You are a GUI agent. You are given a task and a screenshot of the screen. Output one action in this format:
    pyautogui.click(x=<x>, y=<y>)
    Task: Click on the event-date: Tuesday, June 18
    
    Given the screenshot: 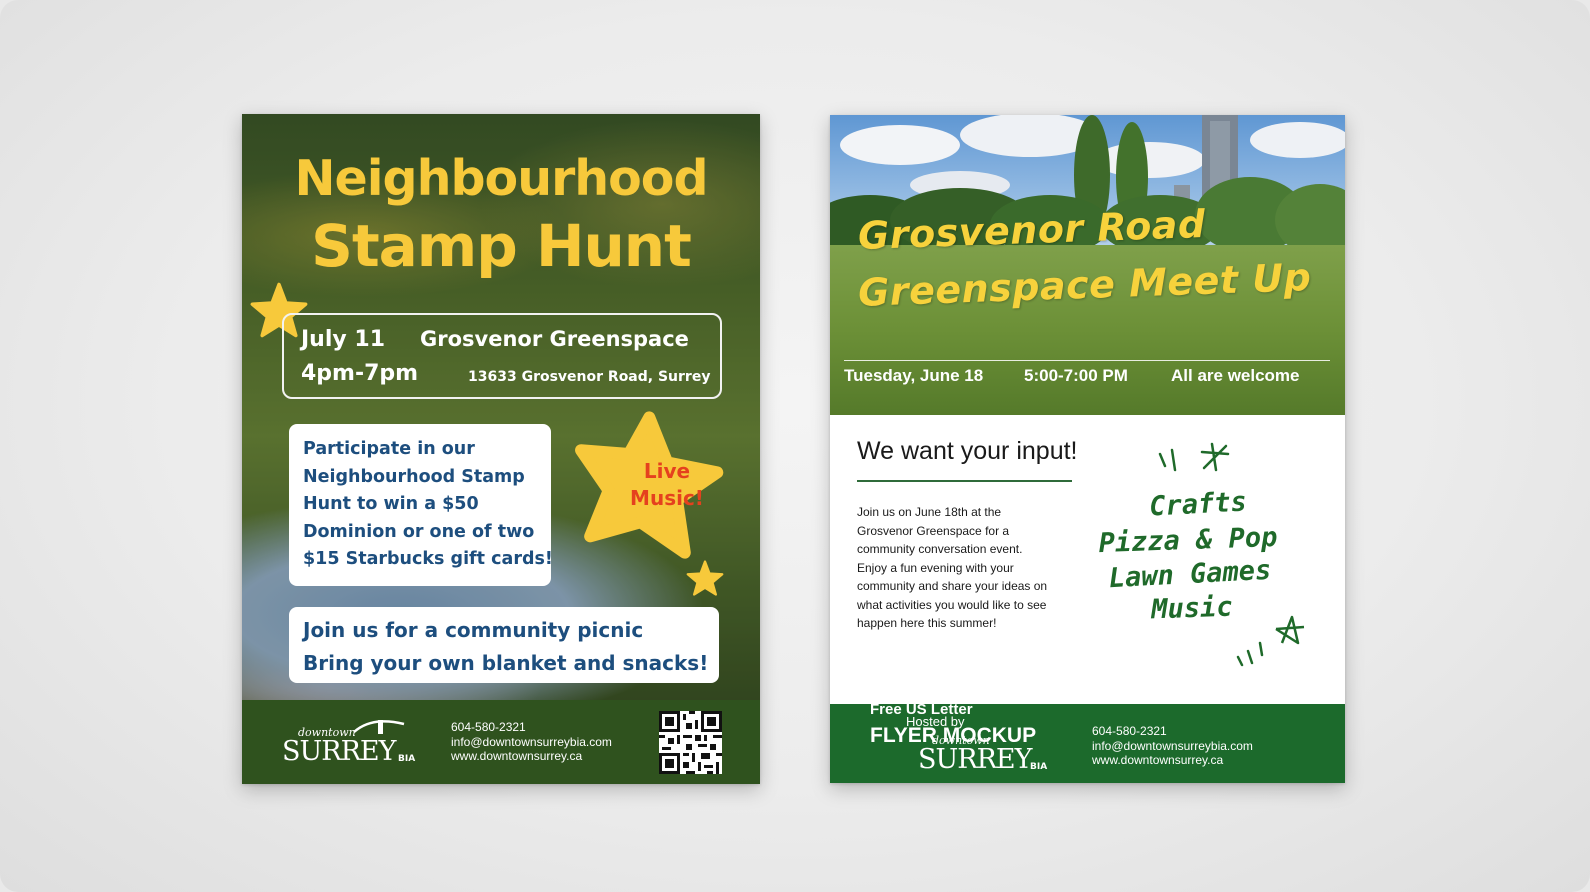 What is the action you would take?
    pyautogui.click(x=914, y=375)
    